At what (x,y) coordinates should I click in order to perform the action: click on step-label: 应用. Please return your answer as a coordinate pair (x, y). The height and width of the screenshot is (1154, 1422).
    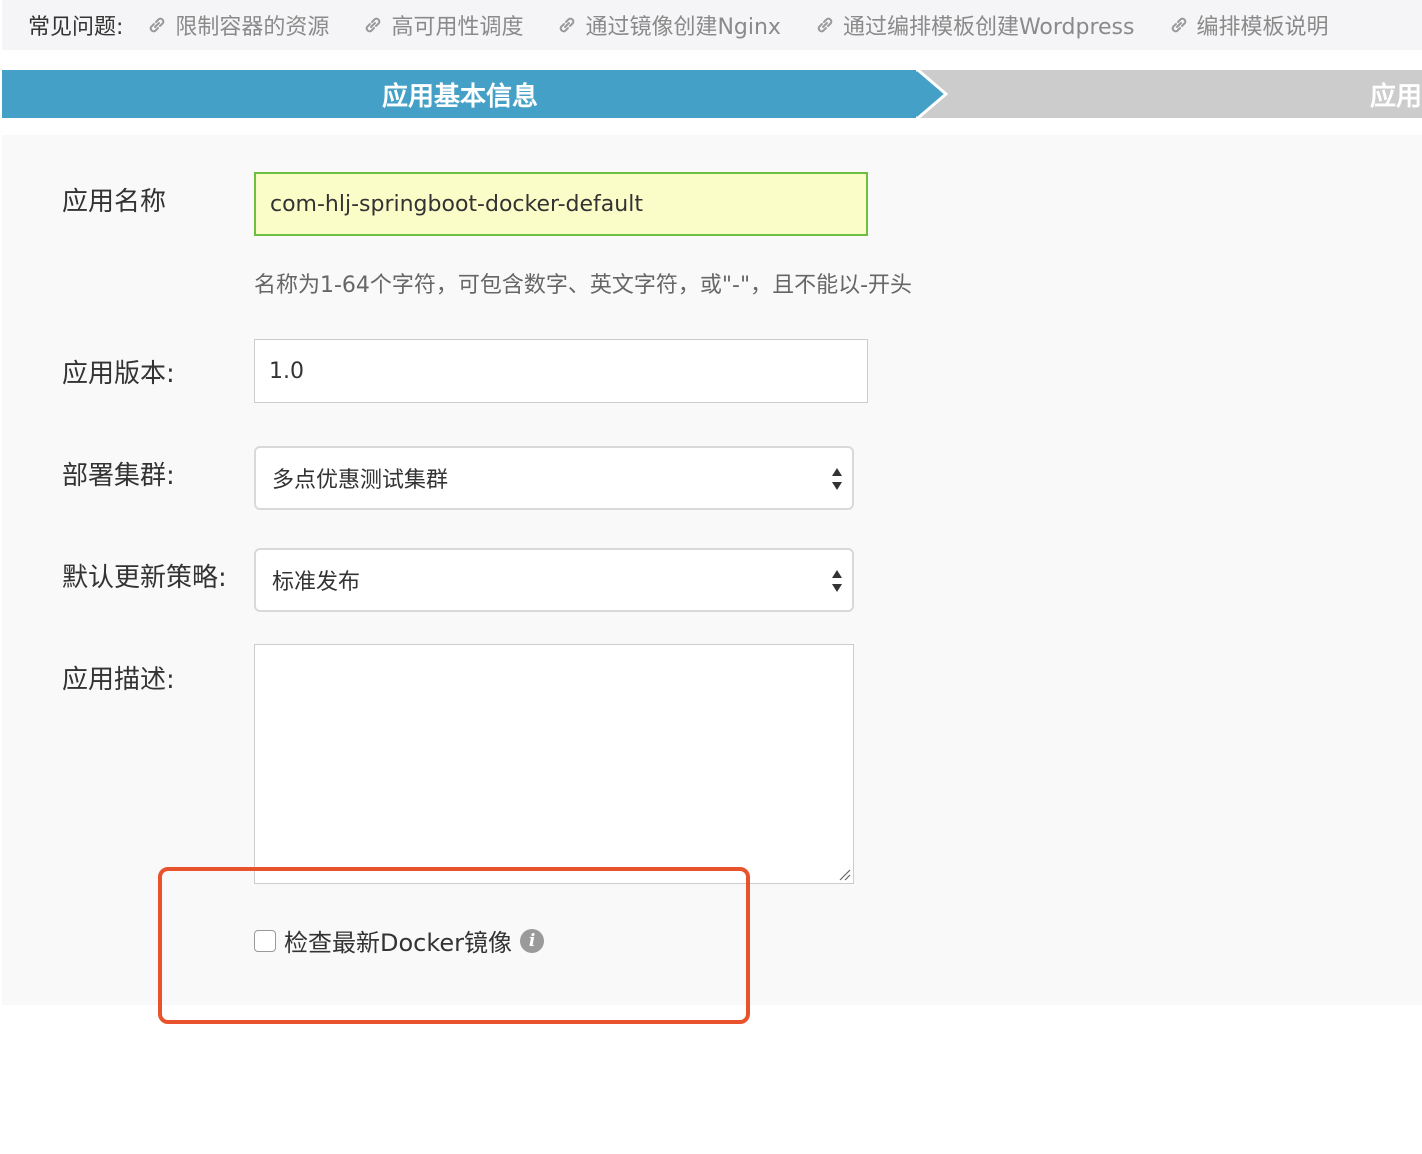
    Looking at the image, I should click on (1395, 96).